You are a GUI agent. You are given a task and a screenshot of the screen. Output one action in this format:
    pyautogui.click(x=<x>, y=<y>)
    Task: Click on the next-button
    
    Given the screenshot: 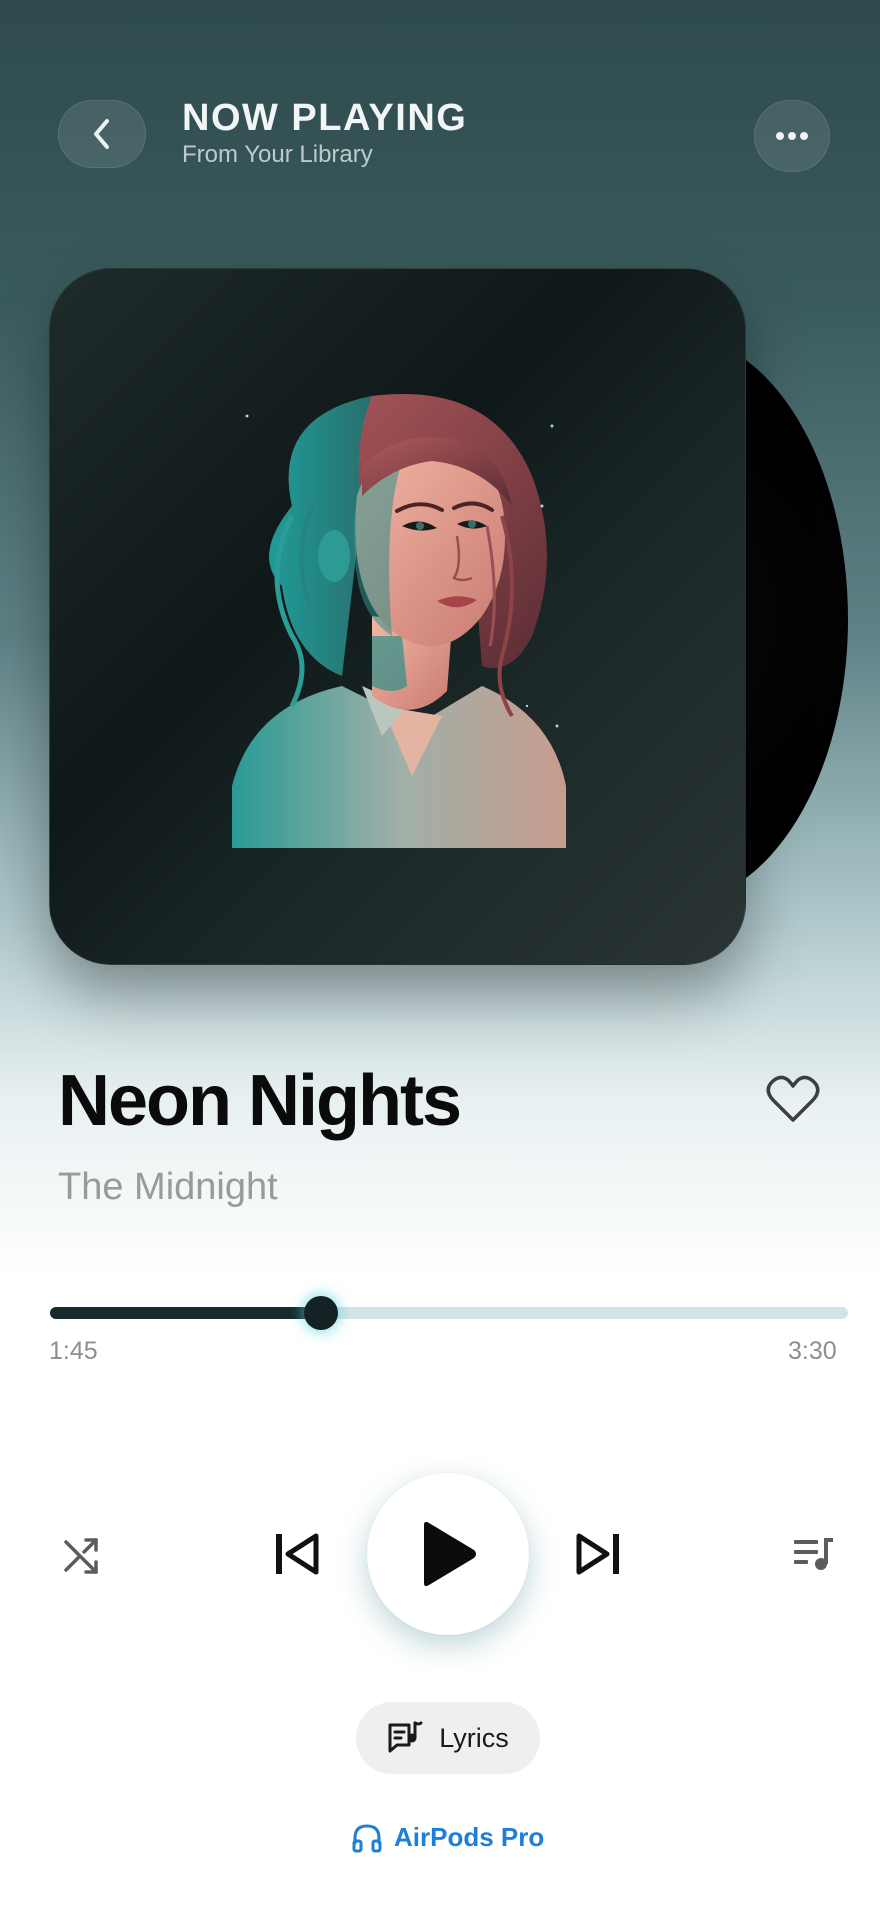 What is the action you would take?
    pyautogui.click(x=597, y=1554)
    